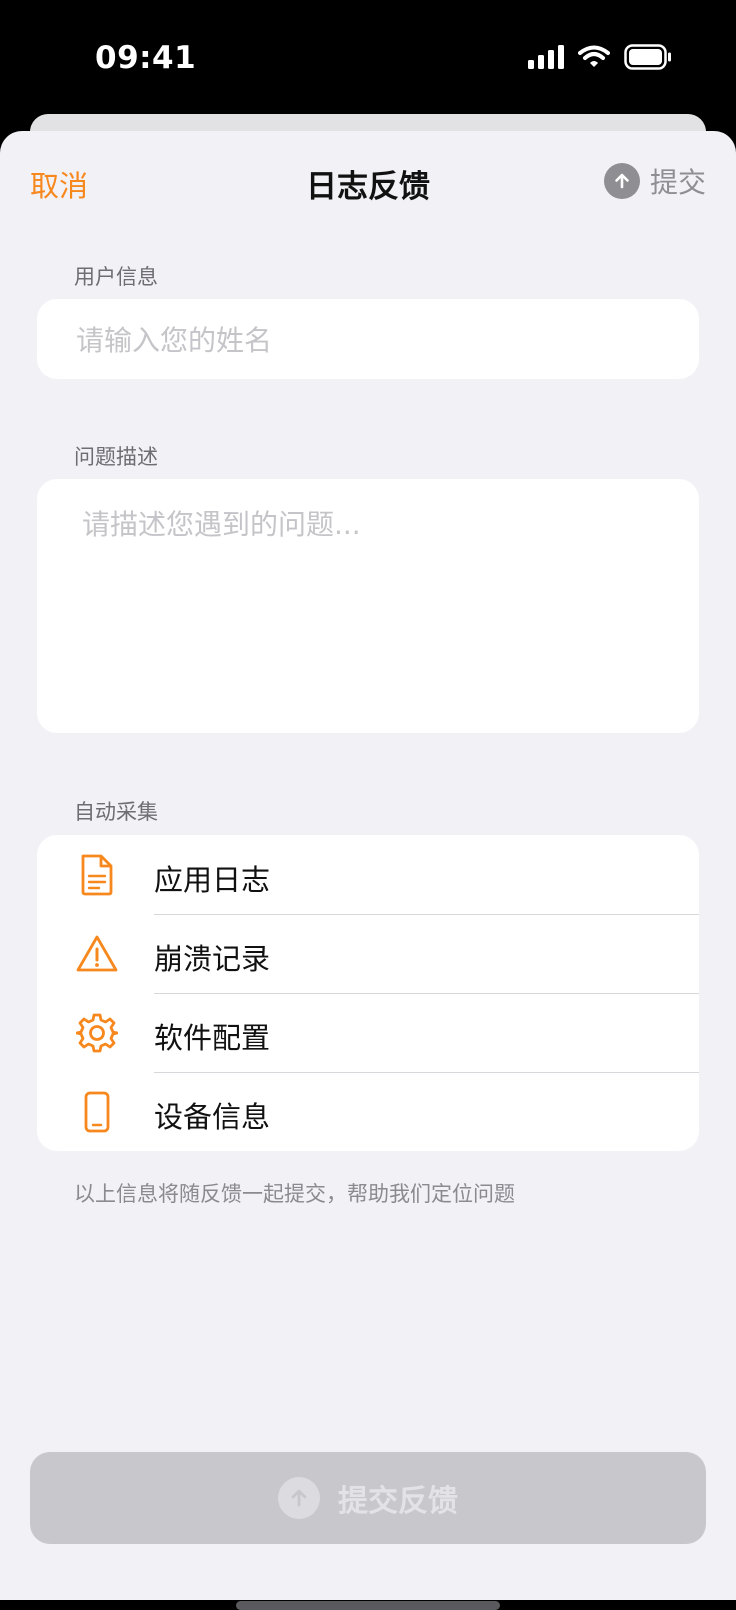  What do you see at coordinates (647, 57) in the screenshot?
I see `battery-icon` at bounding box center [647, 57].